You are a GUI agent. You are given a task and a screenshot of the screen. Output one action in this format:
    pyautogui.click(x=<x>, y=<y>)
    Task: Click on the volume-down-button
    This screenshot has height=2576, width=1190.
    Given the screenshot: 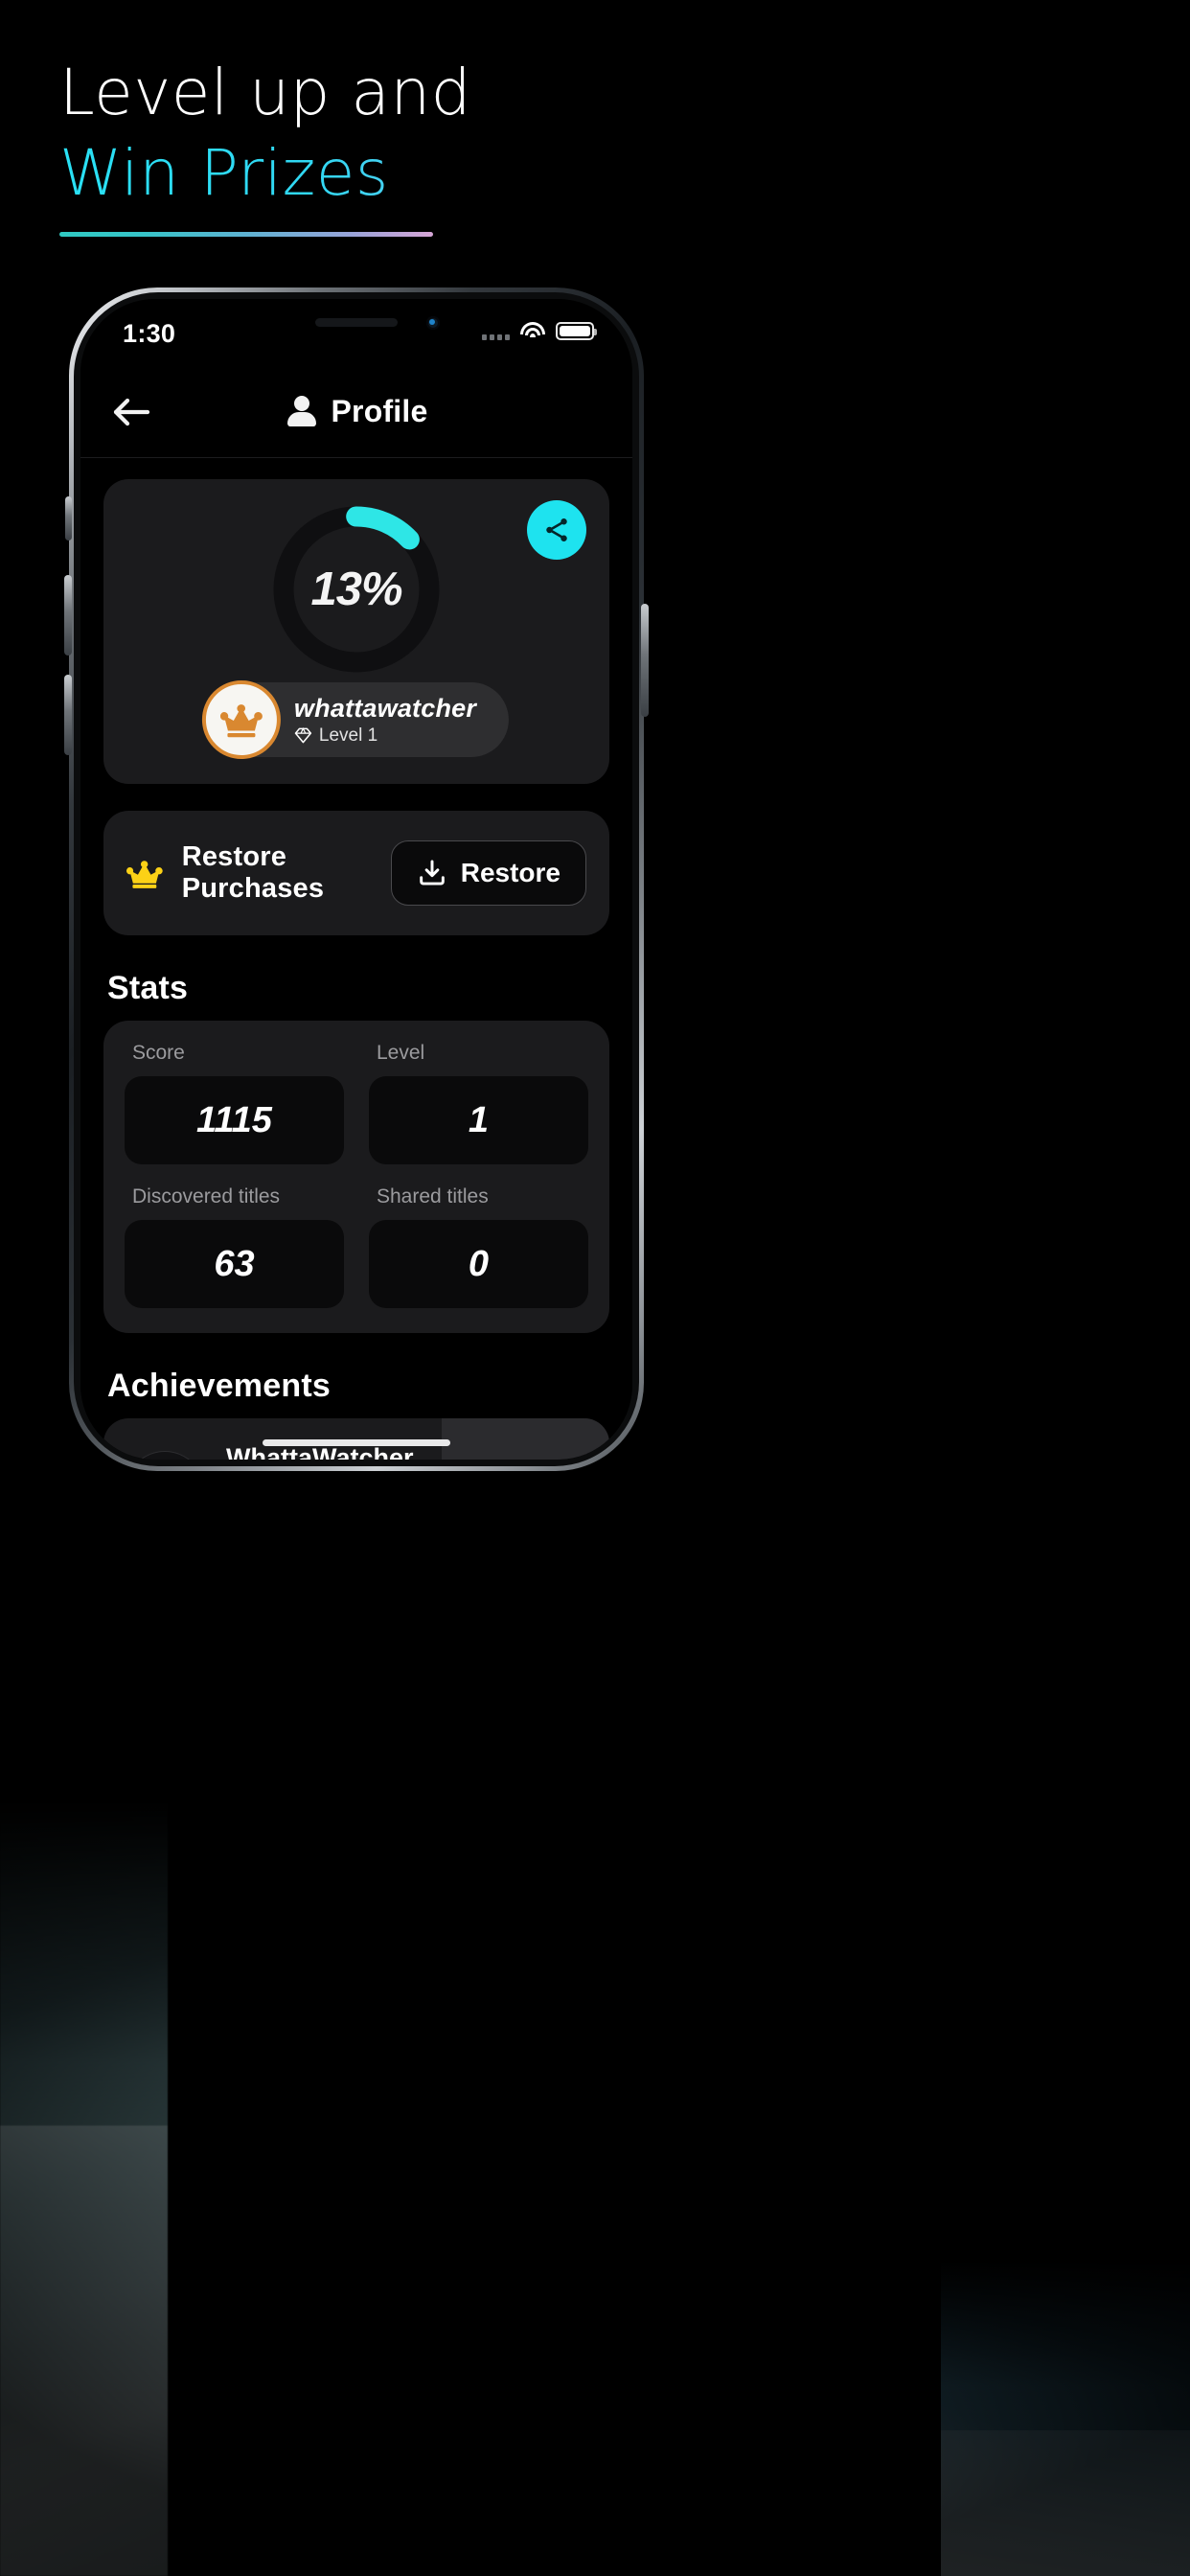 What is the action you would take?
    pyautogui.click(x=68, y=715)
    